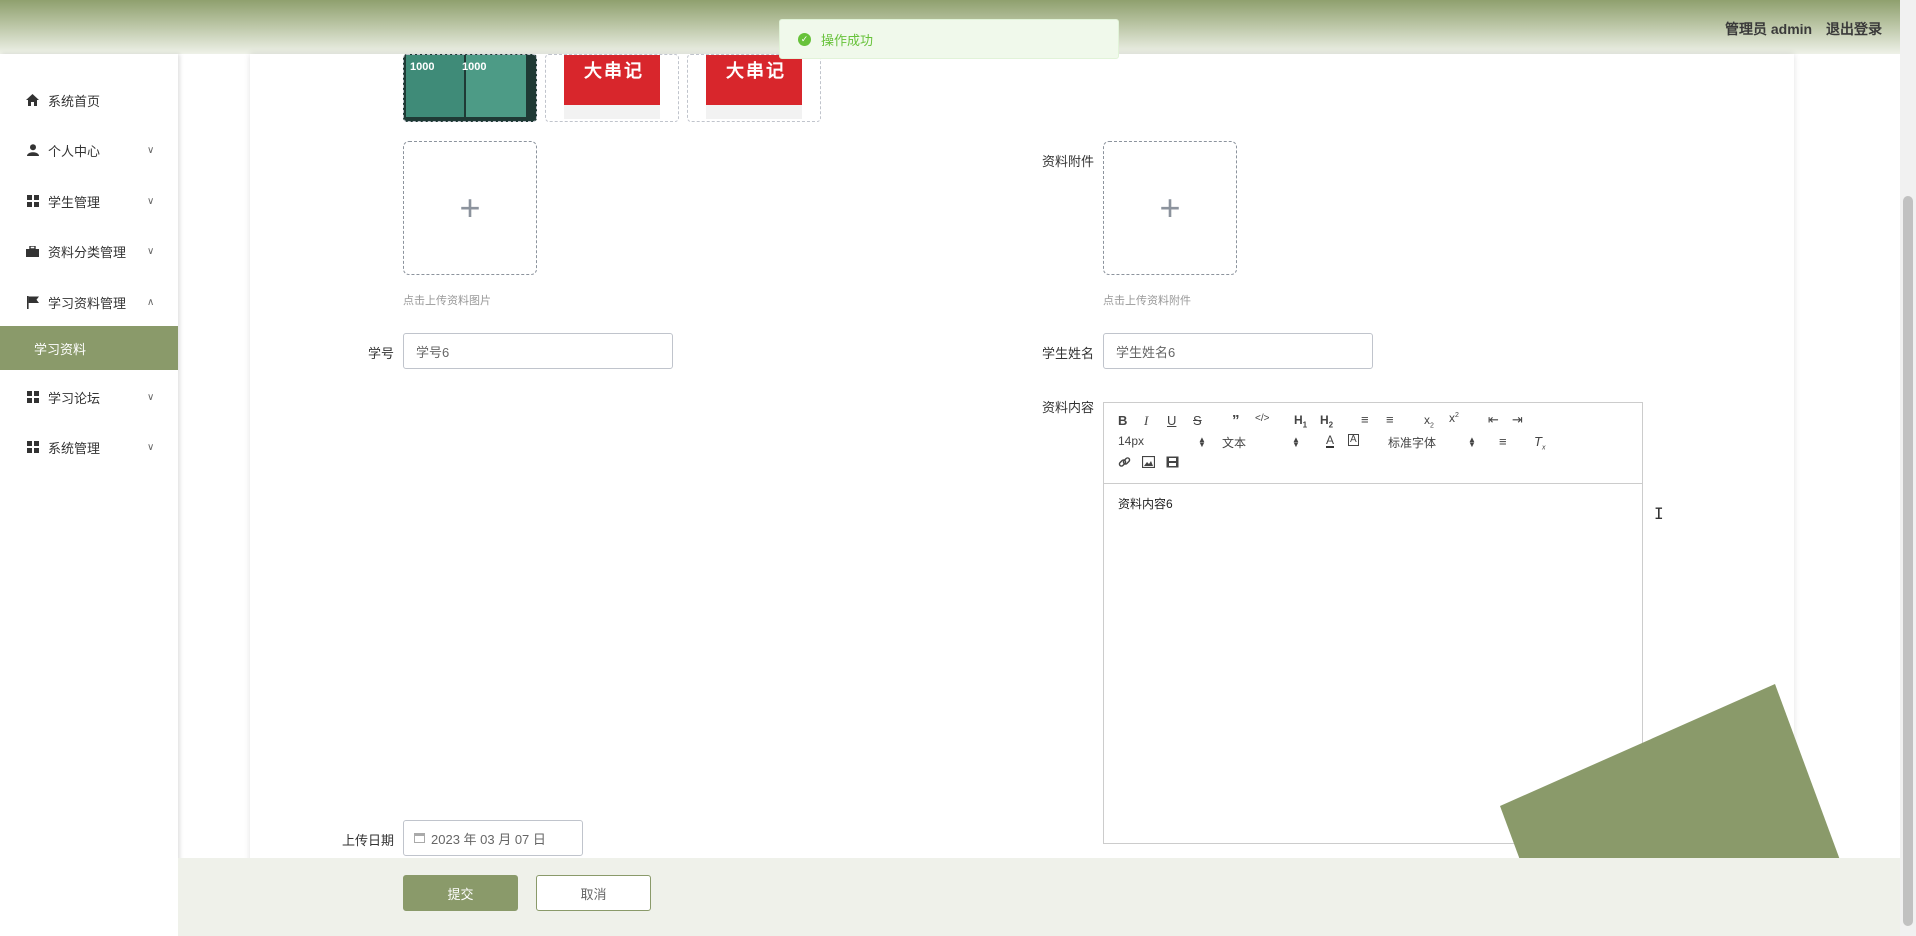 This screenshot has width=1916, height=936. I want to click on upload-date-label: 上传日期, so click(367, 840).